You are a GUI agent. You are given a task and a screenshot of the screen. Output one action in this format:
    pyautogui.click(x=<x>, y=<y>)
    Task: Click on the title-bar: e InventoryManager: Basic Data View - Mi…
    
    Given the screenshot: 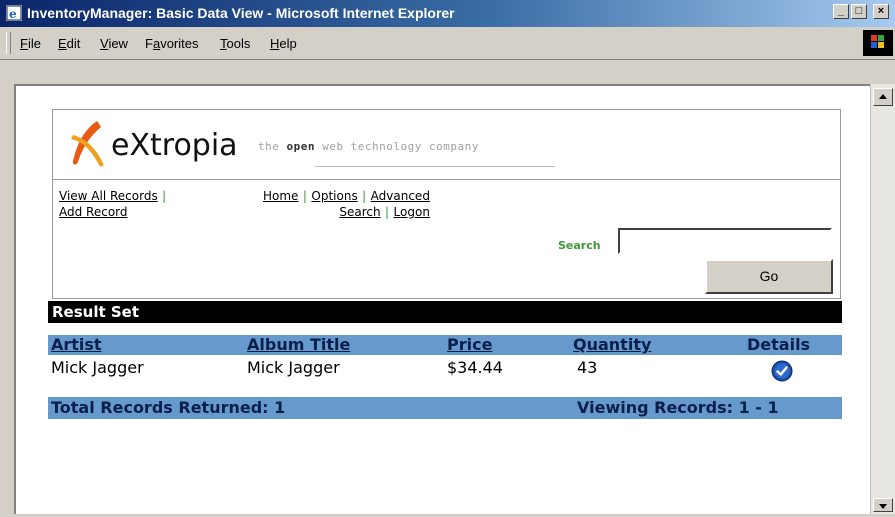 What is the action you would take?
    pyautogui.click(x=447, y=13)
    